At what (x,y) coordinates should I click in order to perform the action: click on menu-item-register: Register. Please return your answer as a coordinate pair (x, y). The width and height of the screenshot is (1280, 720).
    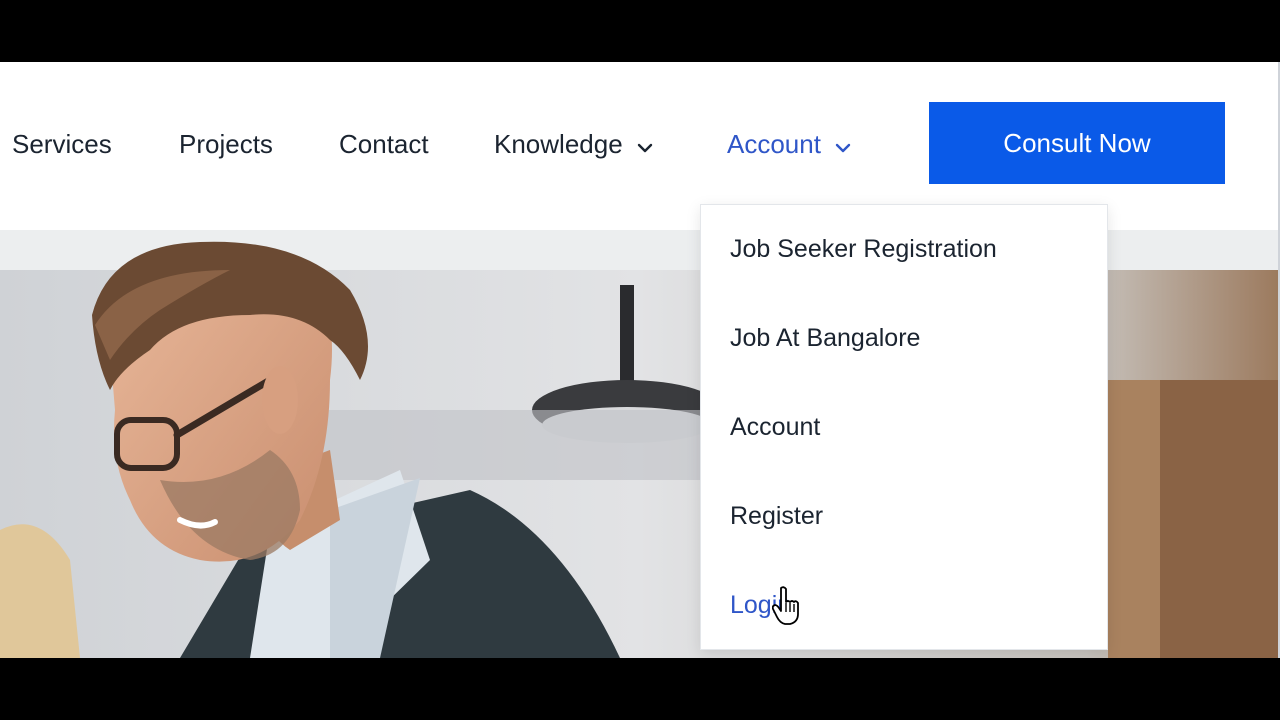
    Looking at the image, I should click on (776, 516).